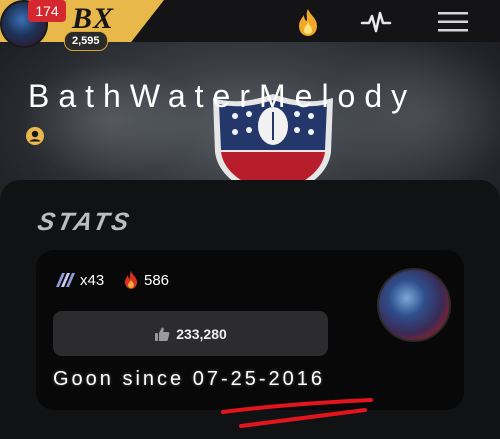  Describe the element at coordinates (35, 136) in the screenshot. I see `user-profile-icon` at that location.